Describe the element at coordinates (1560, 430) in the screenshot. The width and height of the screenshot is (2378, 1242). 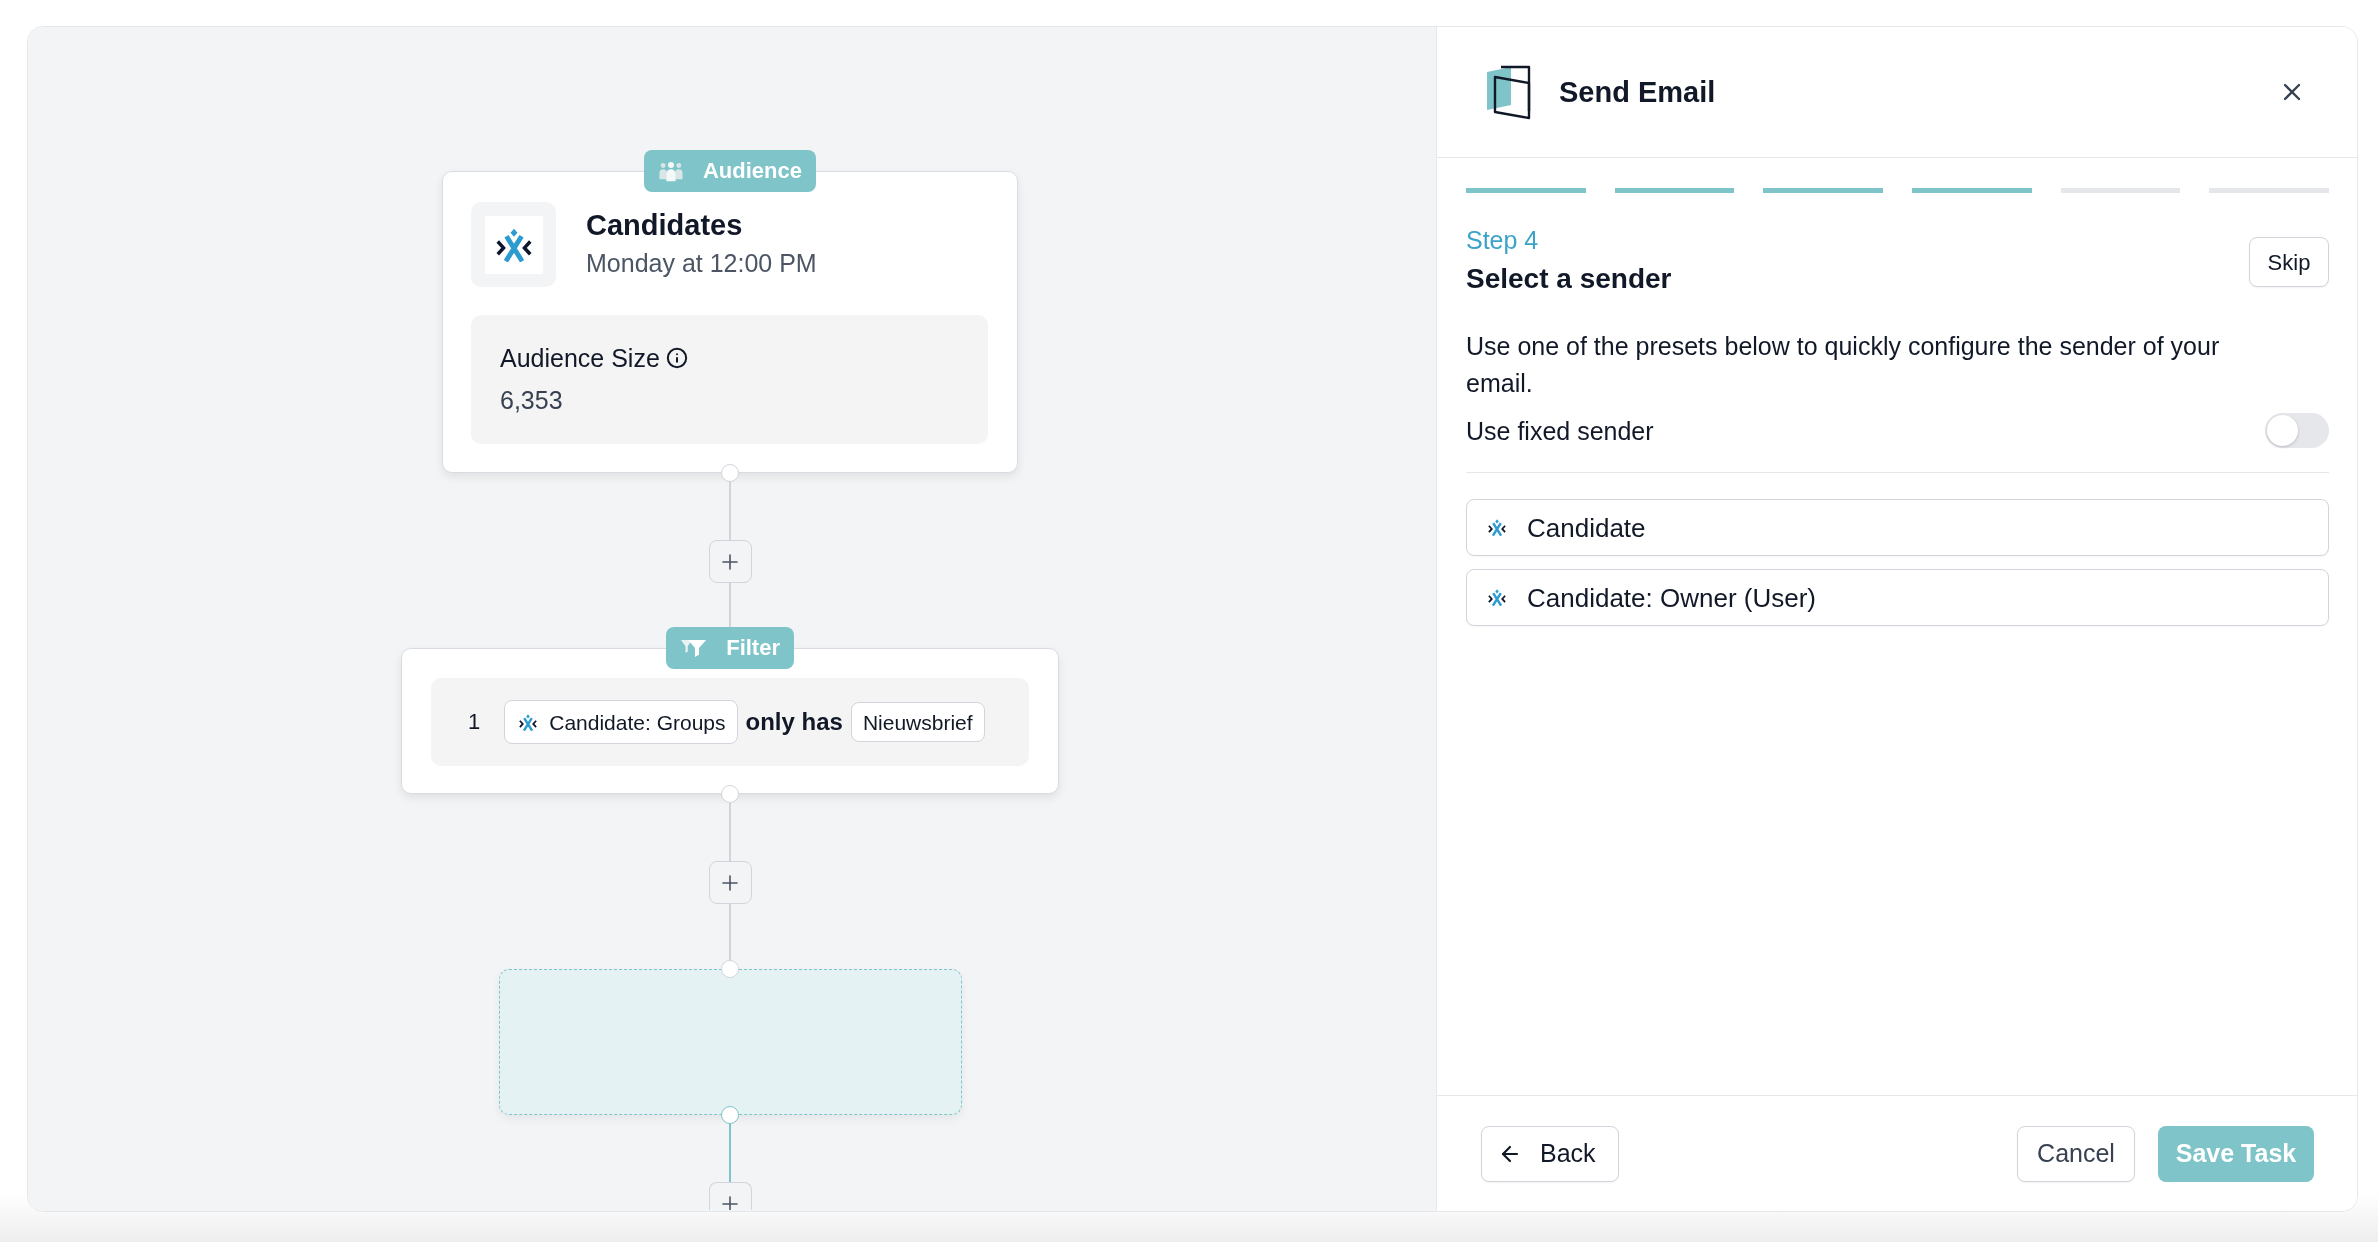
I see `toggle-label: Use fixed sender` at that location.